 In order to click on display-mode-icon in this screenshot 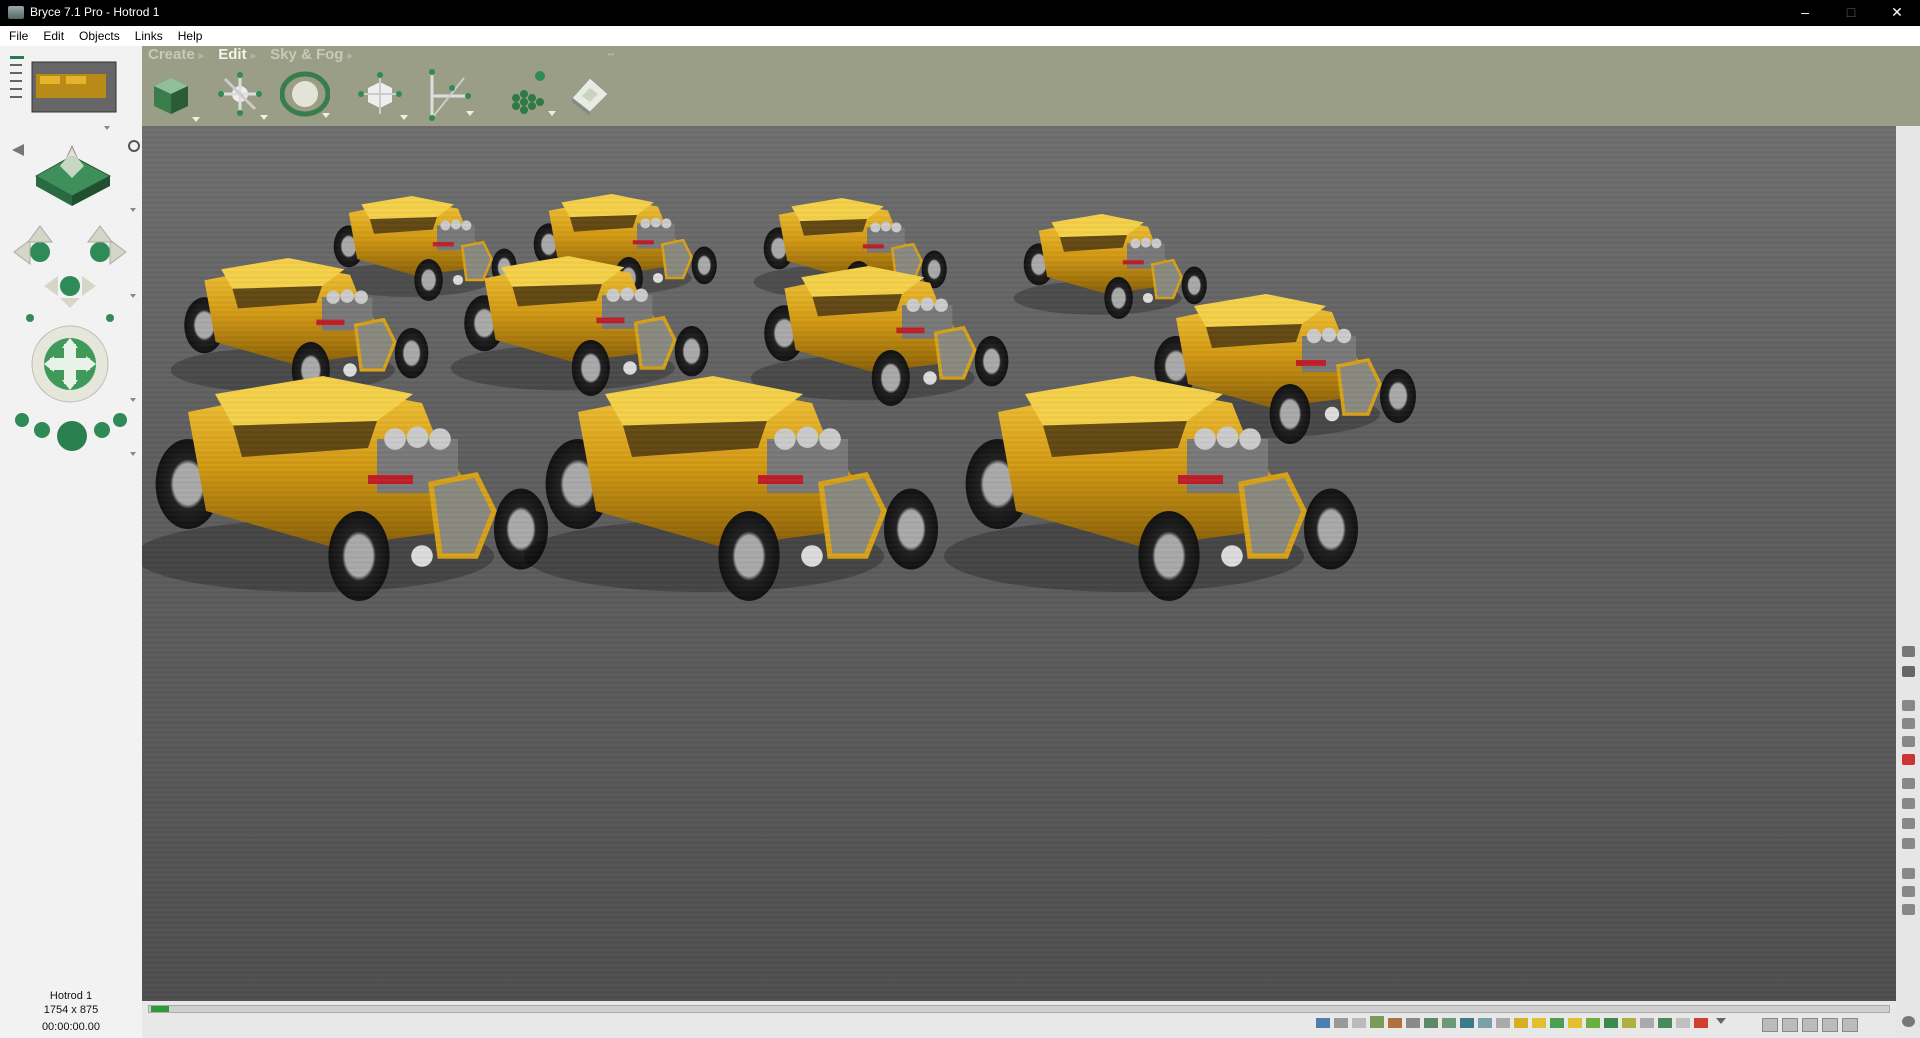, I will do `click(1908, 783)`.